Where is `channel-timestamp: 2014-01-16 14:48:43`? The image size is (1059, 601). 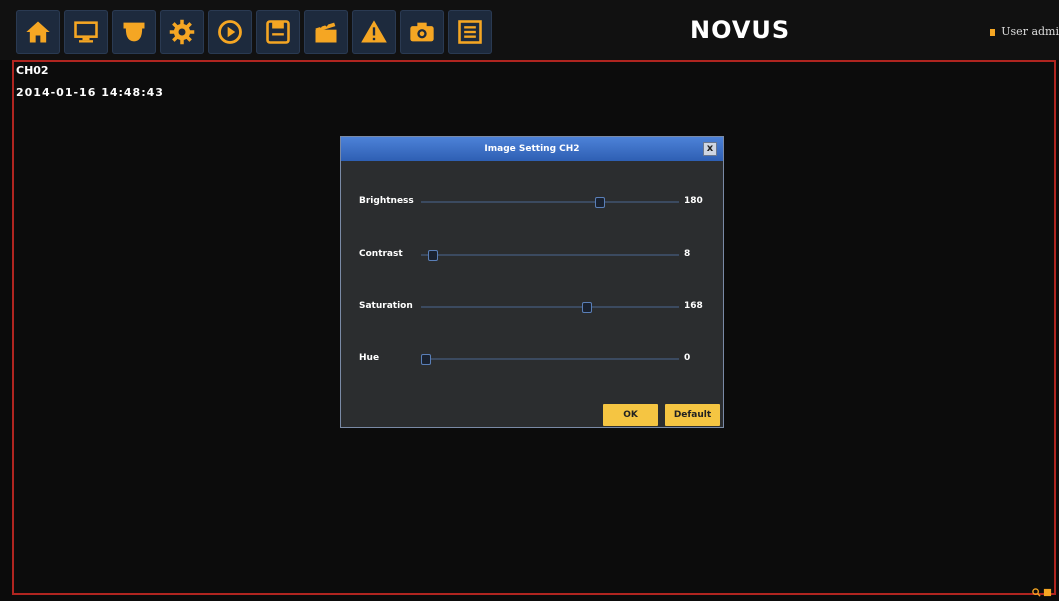 channel-timestamp: 2014-01-16 14:48:43 is located at coordinates (90, 92).